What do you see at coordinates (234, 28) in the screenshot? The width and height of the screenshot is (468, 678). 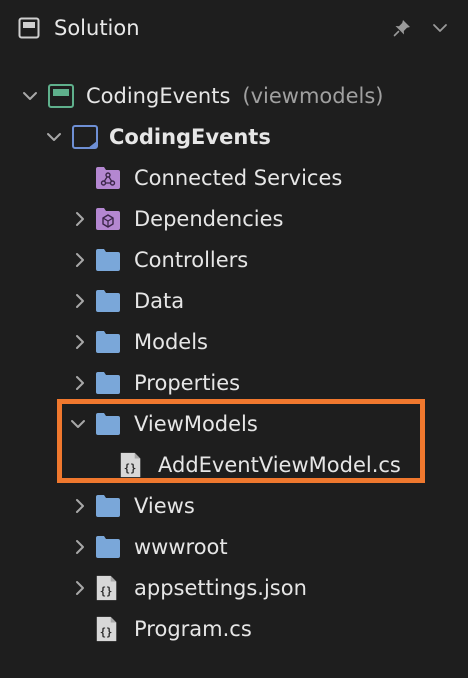 I see `solution-pad-header: Solution` at bounding box center [234, 28].